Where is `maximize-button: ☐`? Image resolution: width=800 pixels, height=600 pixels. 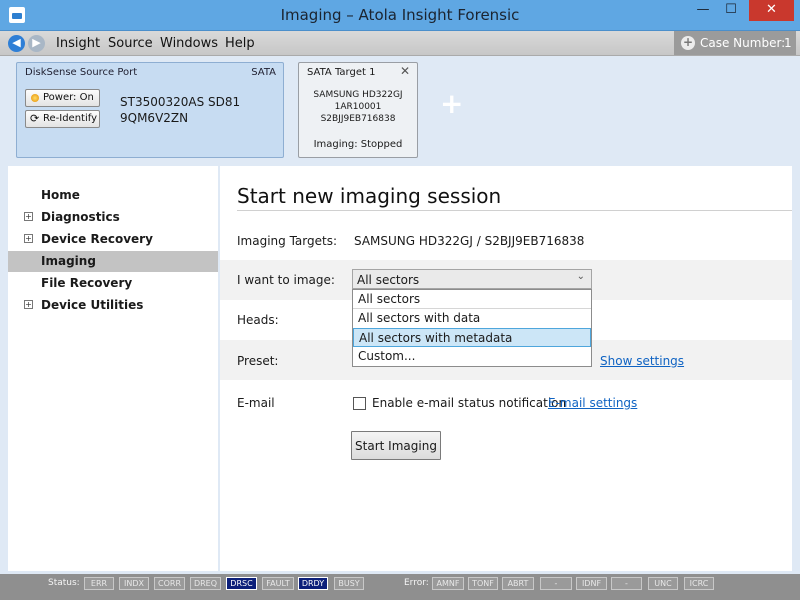
maximize-button: ☐ is located at coordinates (731, 10).